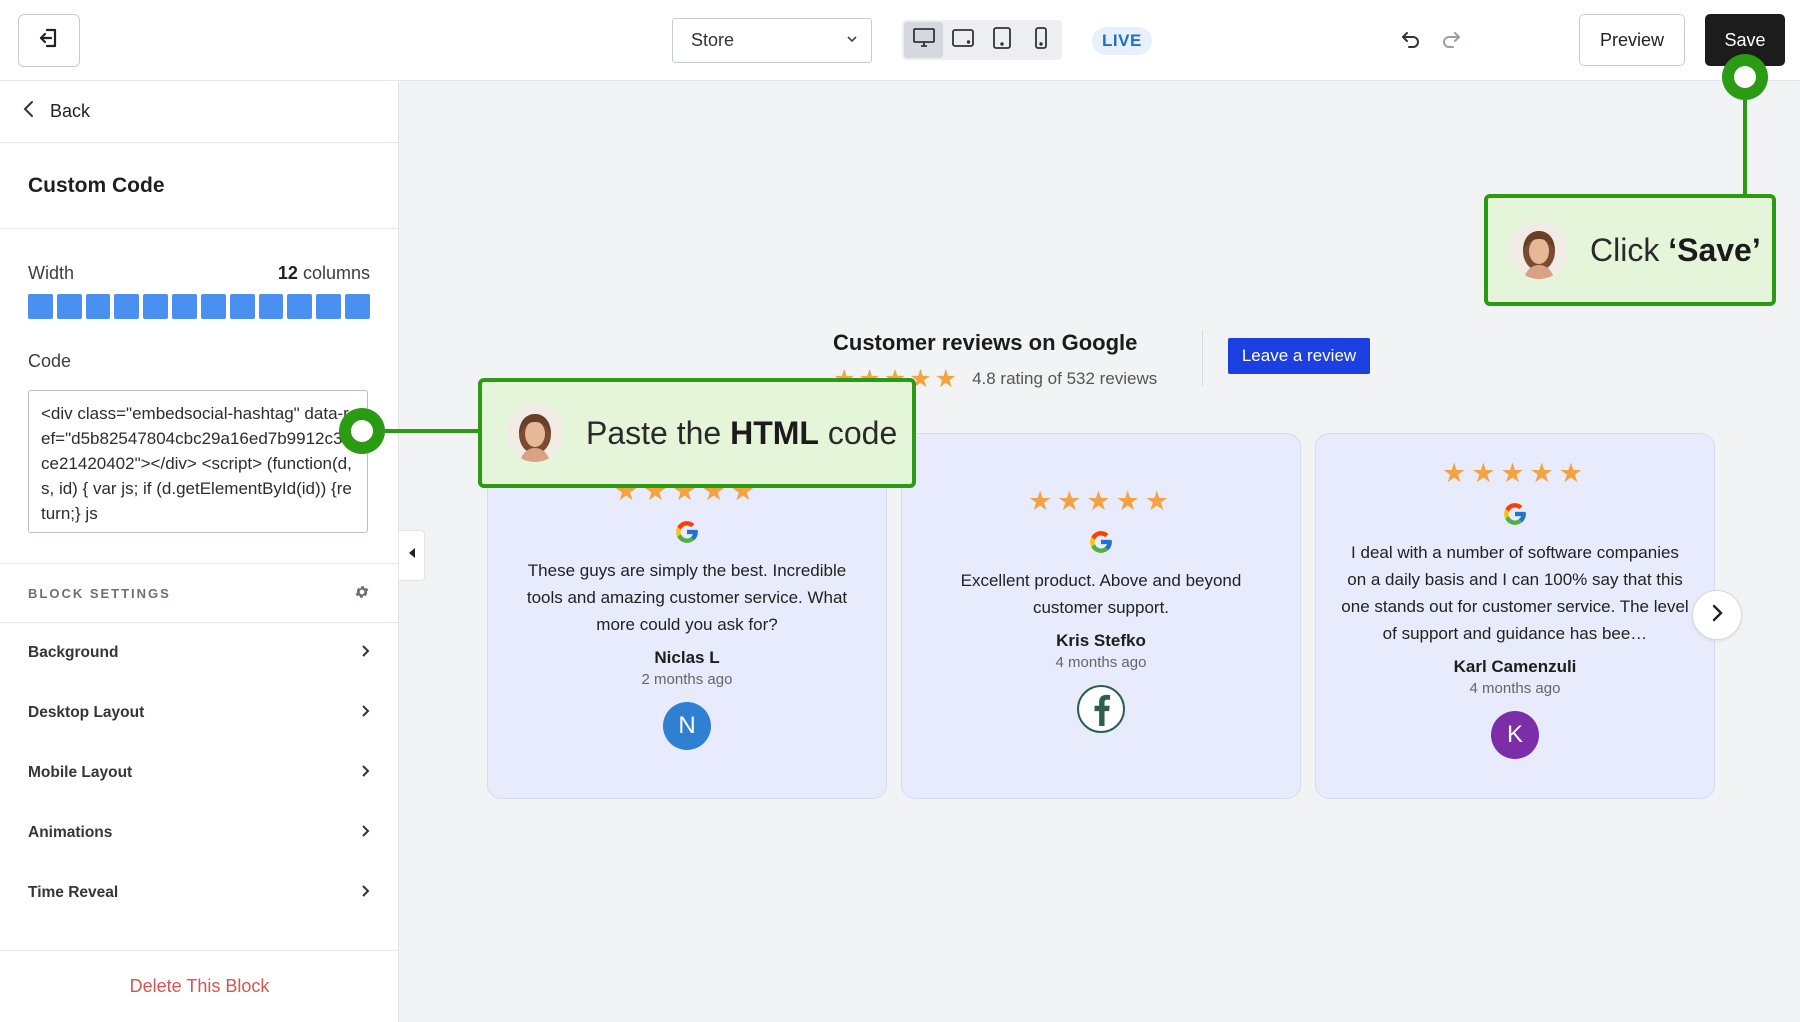 This screenshot has height=1022, width=1800. I want to click on widget-title: Customer reviews on Google, so click(985, 342).